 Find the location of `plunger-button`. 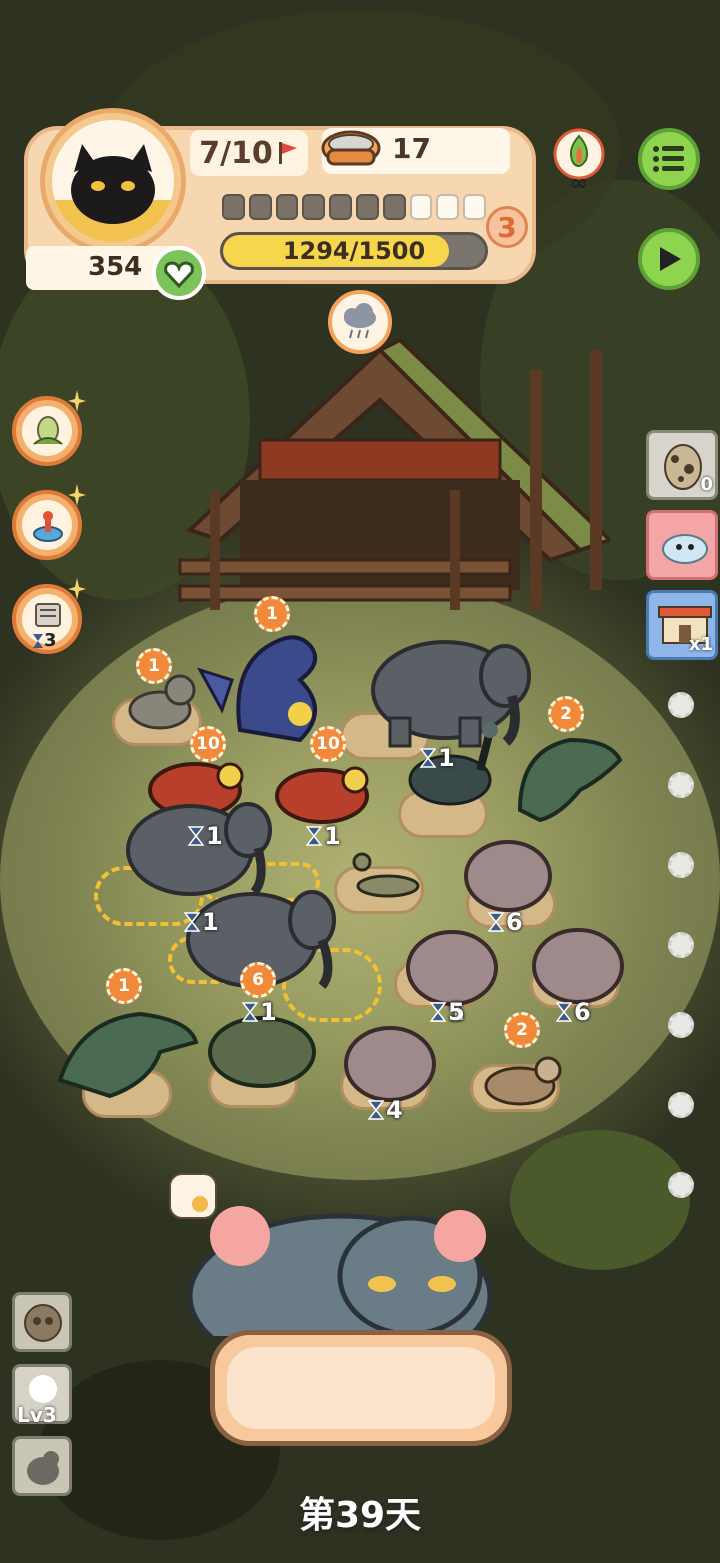

plunger-button is located at coordinates (49, 522).